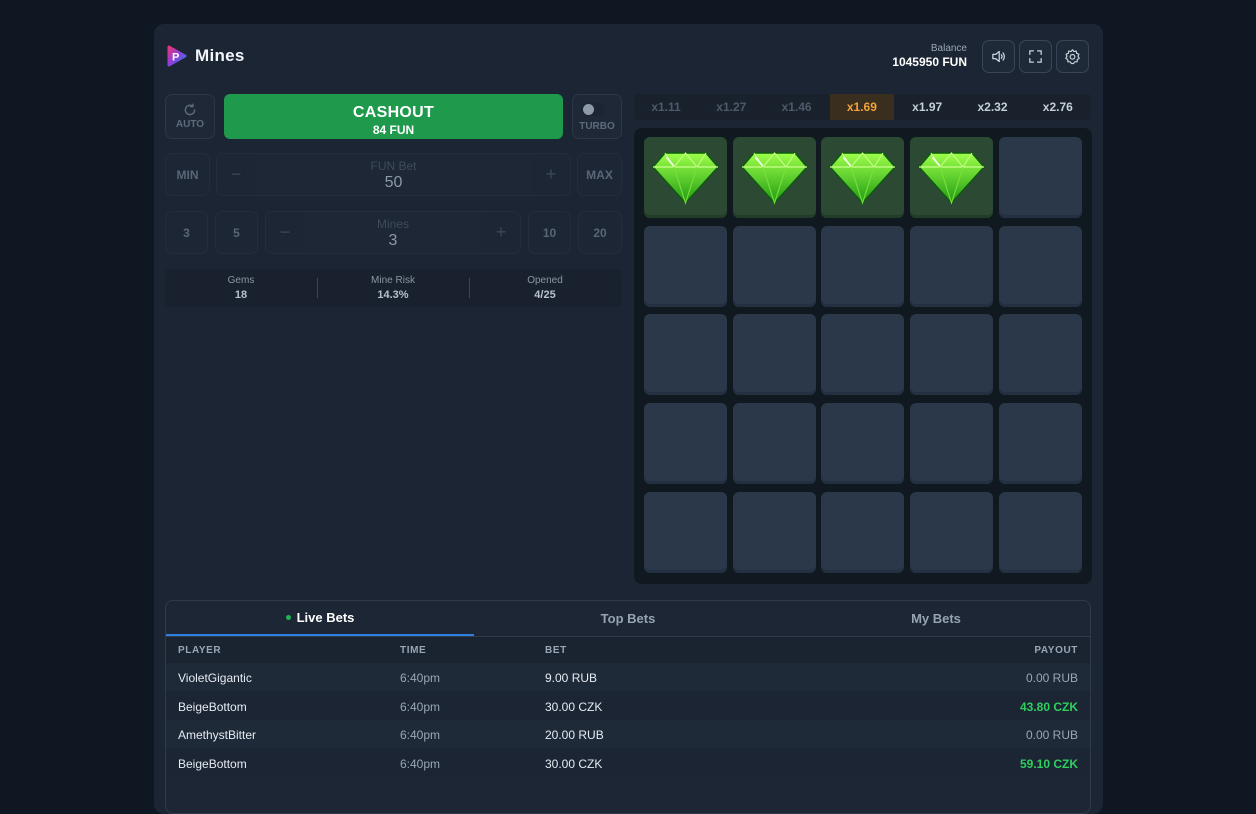 The width and height of the screenshot is (1256, 814). Describe the element at coordinates (190, 124) in the screenshot. I see `auto-label: AUTO` at that location.